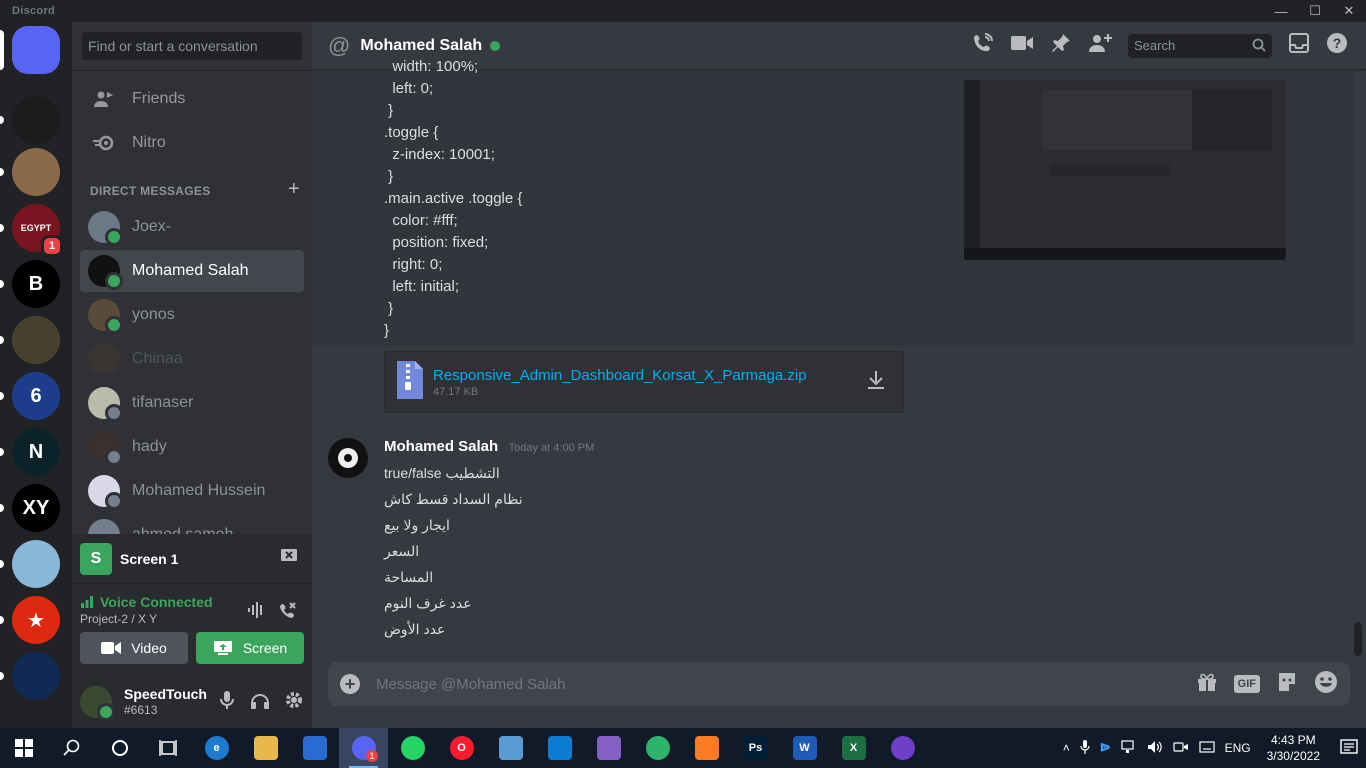 Image resolution: width=1366 pixels, height=768 pixels. What do you see at coordinates (36, 452) in the screenshot?
I see `server-icon-server-n: N` at bounding box center [36, 452].